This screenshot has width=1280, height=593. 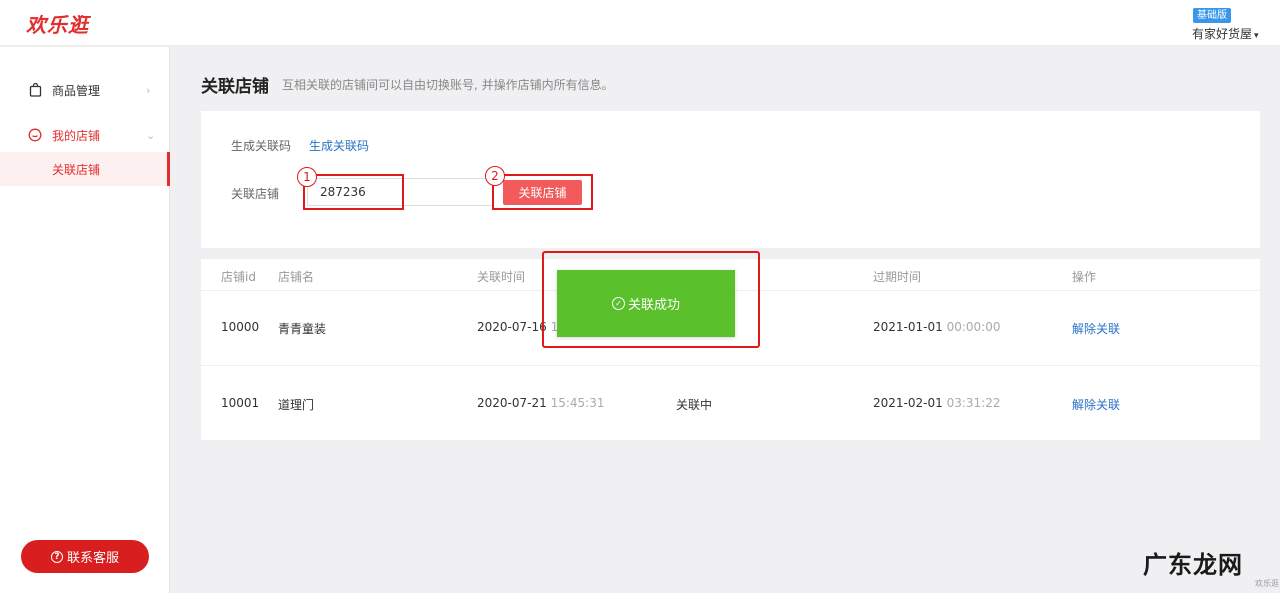 I want to click on annotation-box-toast, so click(x=651, y=299).